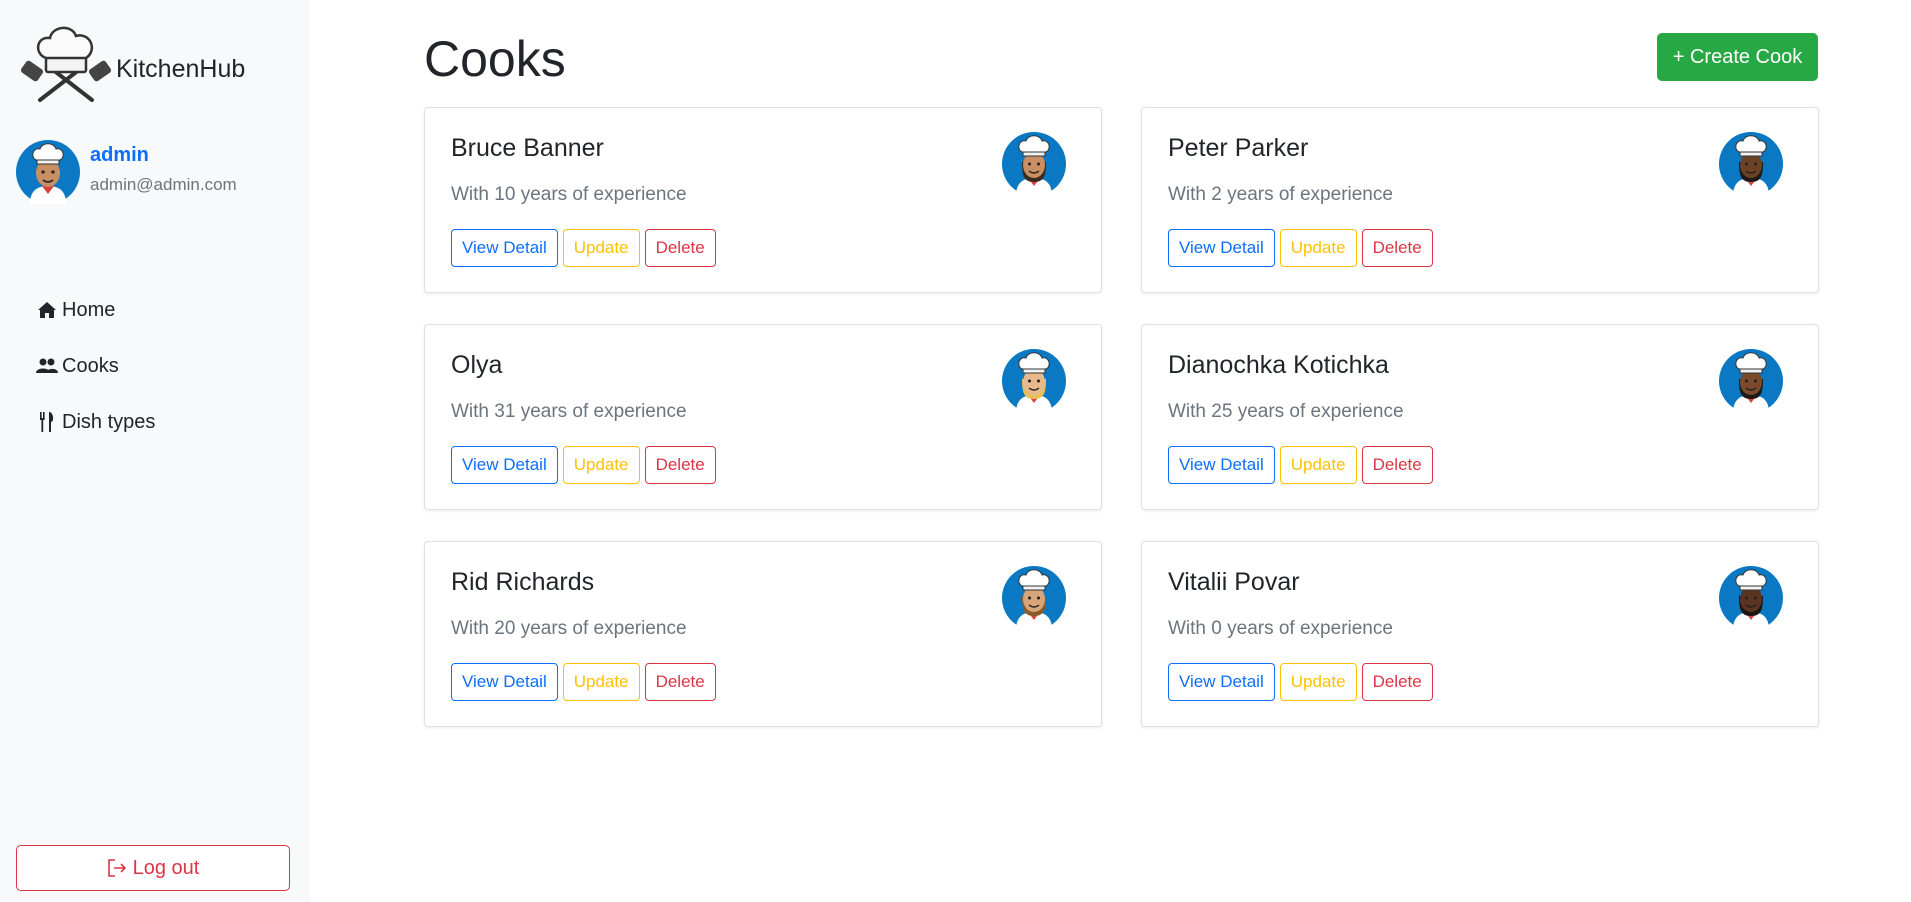 This screenshot has height=902, width=1911. I want to click on users-icon, so click(47, 366).